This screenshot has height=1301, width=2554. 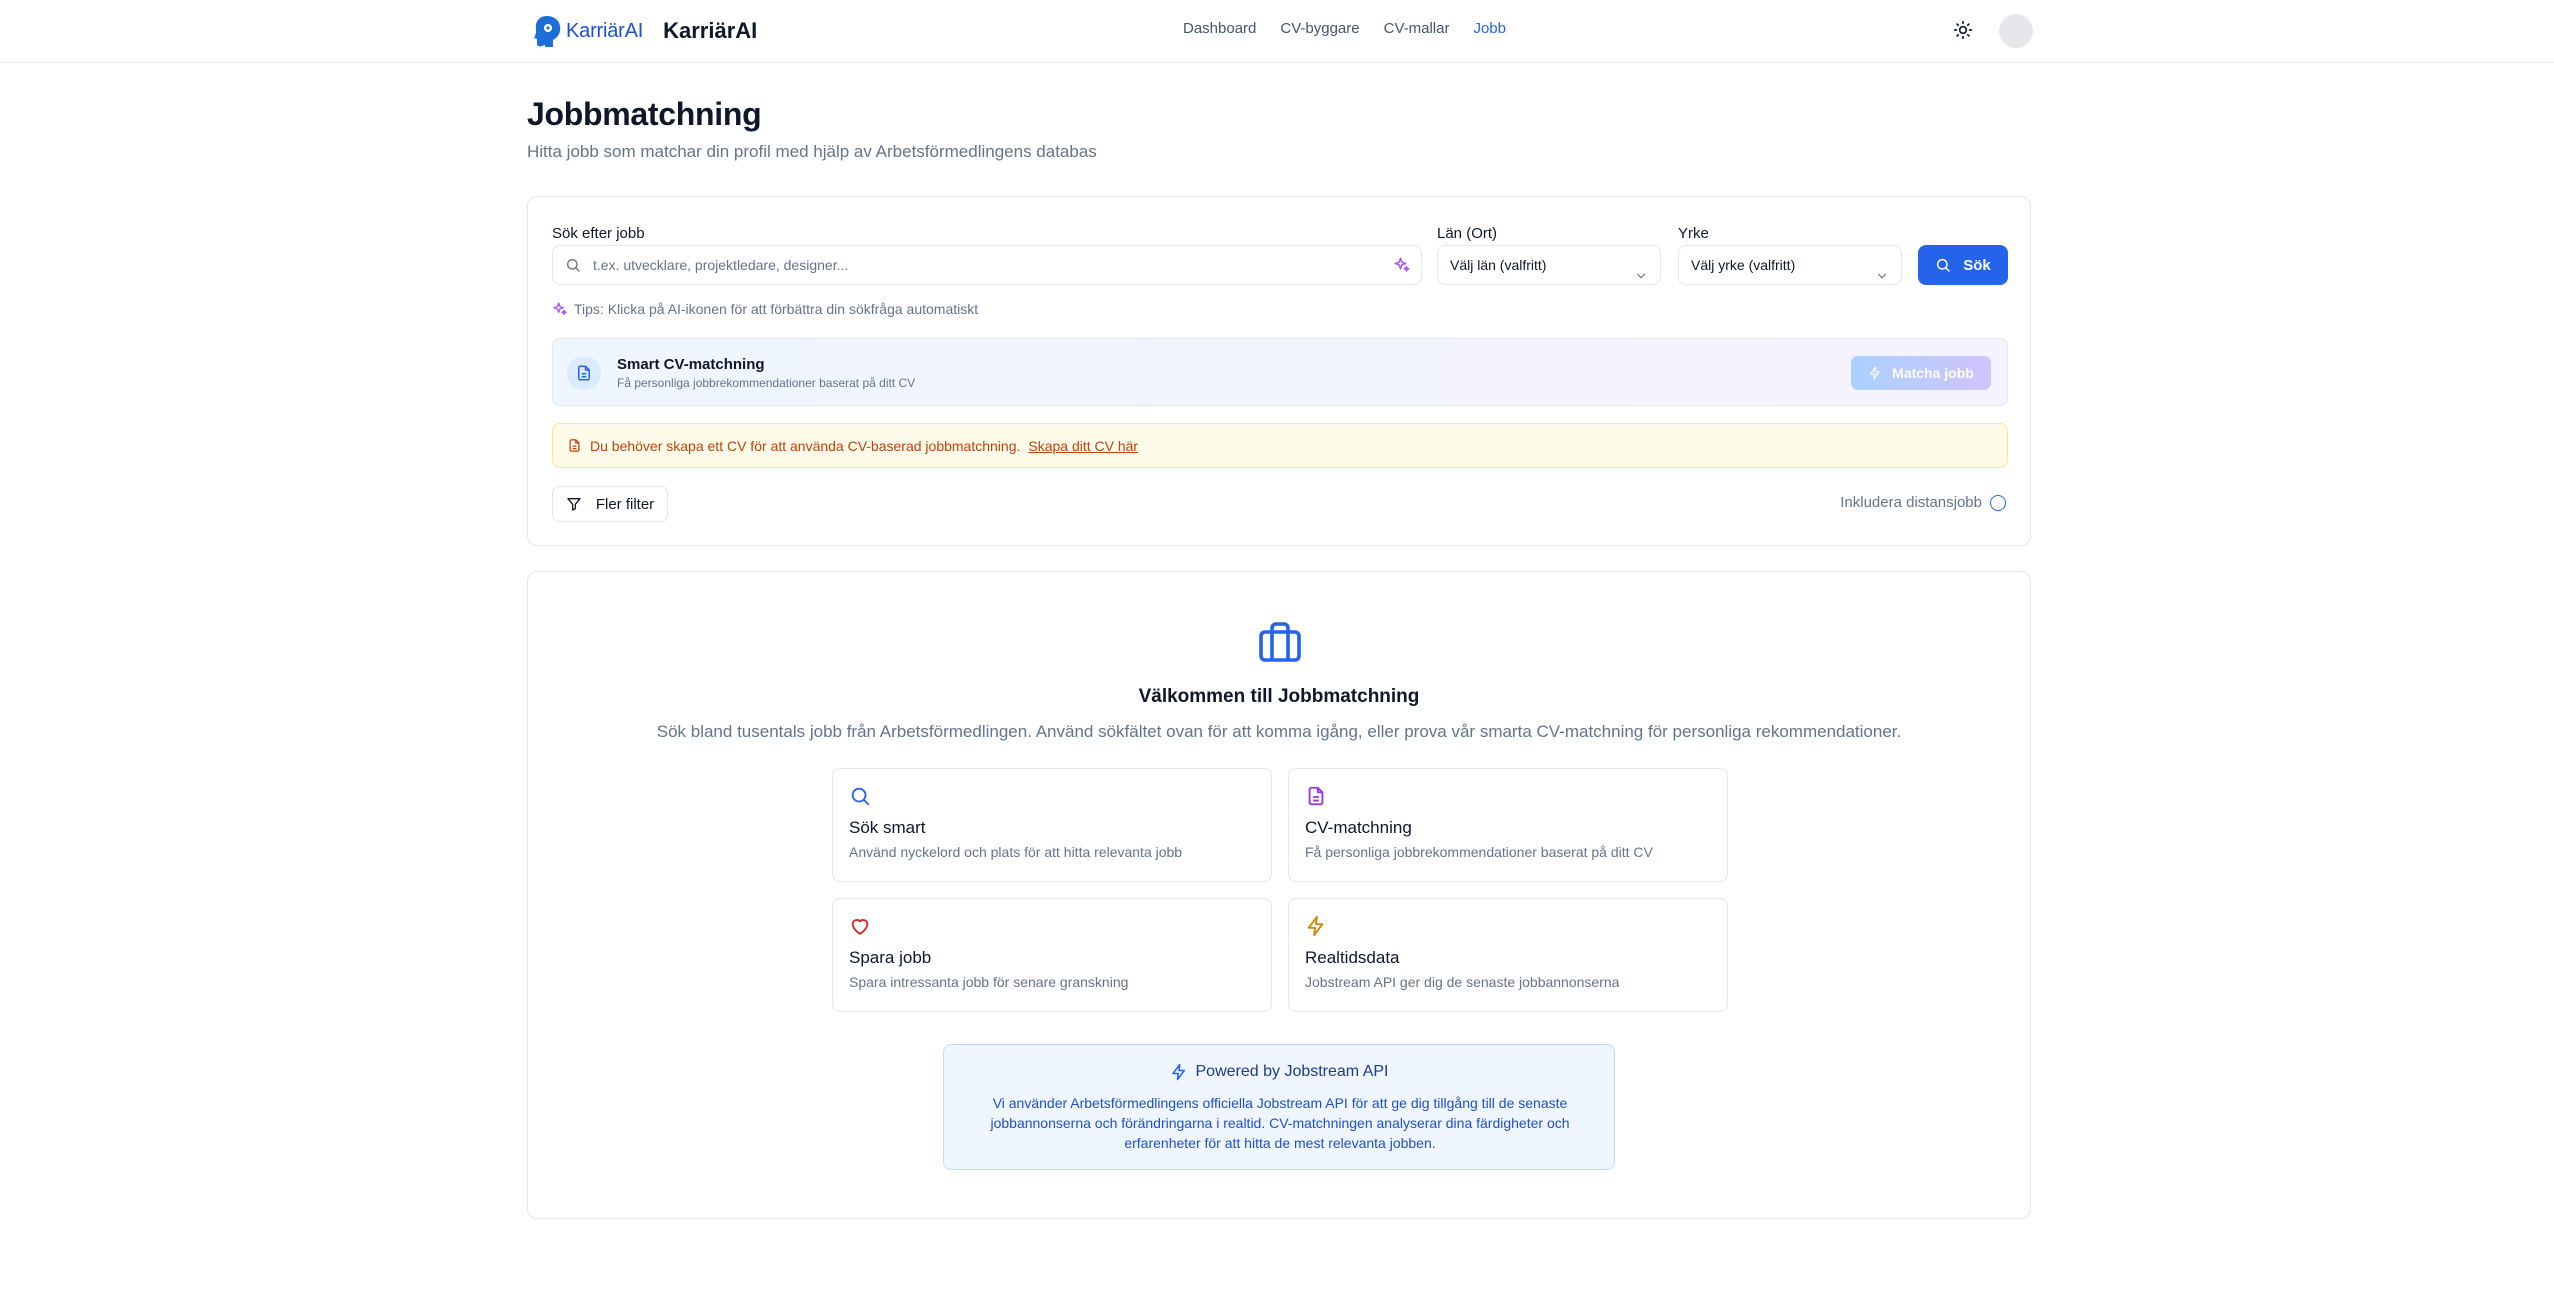 I want to click on feature-title: Sök smart, so click(x=887, y=827).